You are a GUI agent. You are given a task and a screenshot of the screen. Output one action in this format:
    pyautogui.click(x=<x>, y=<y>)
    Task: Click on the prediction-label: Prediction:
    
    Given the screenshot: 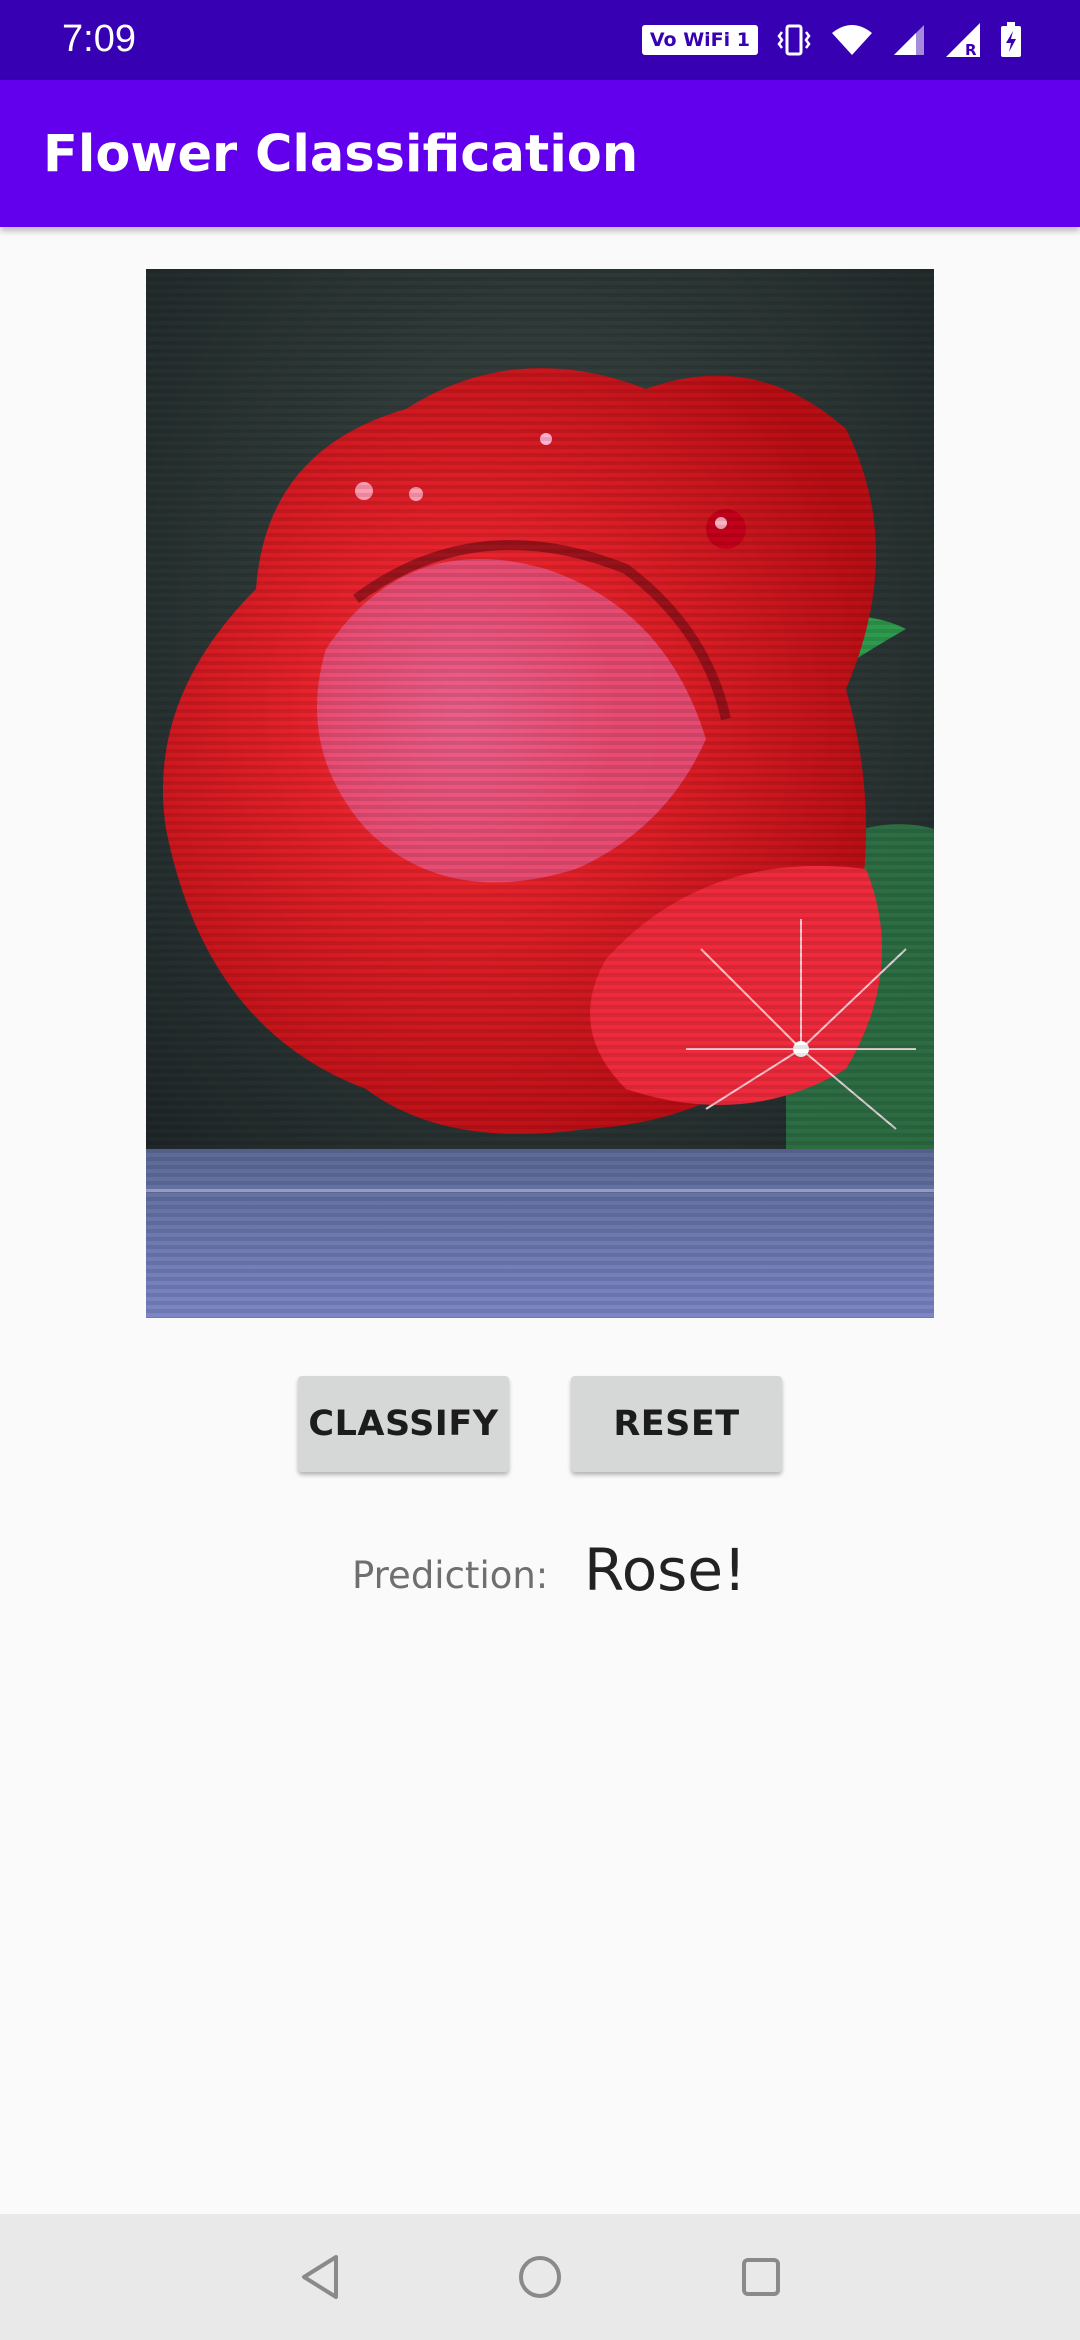 What is the action you would take?
    pyautogui.click(x=450, y=1575)
    